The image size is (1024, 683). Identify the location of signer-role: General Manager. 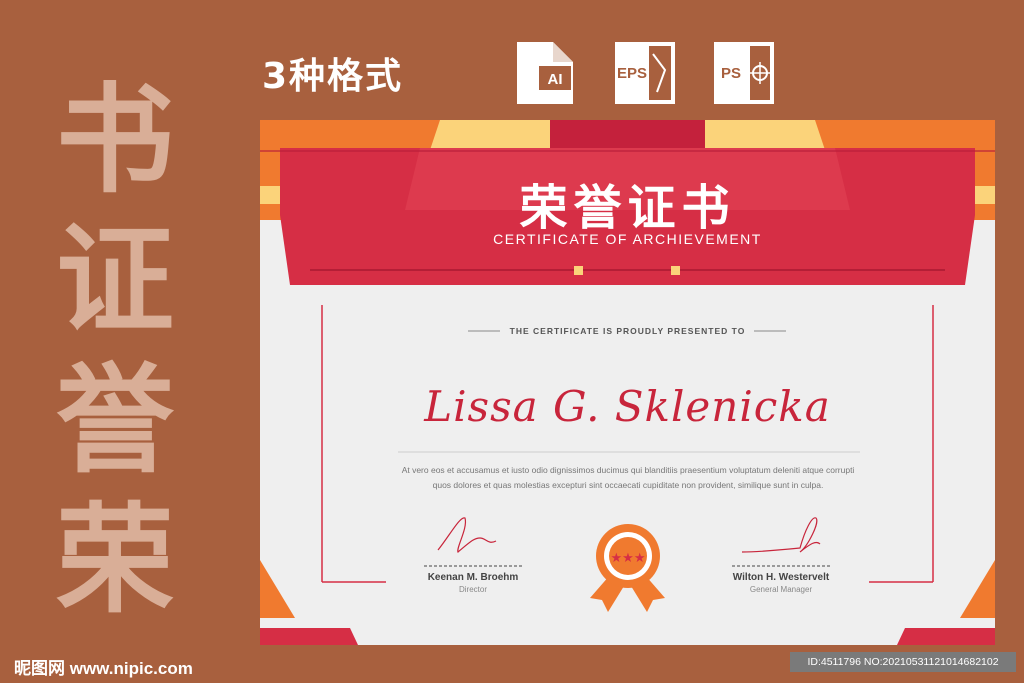
(781, 589).